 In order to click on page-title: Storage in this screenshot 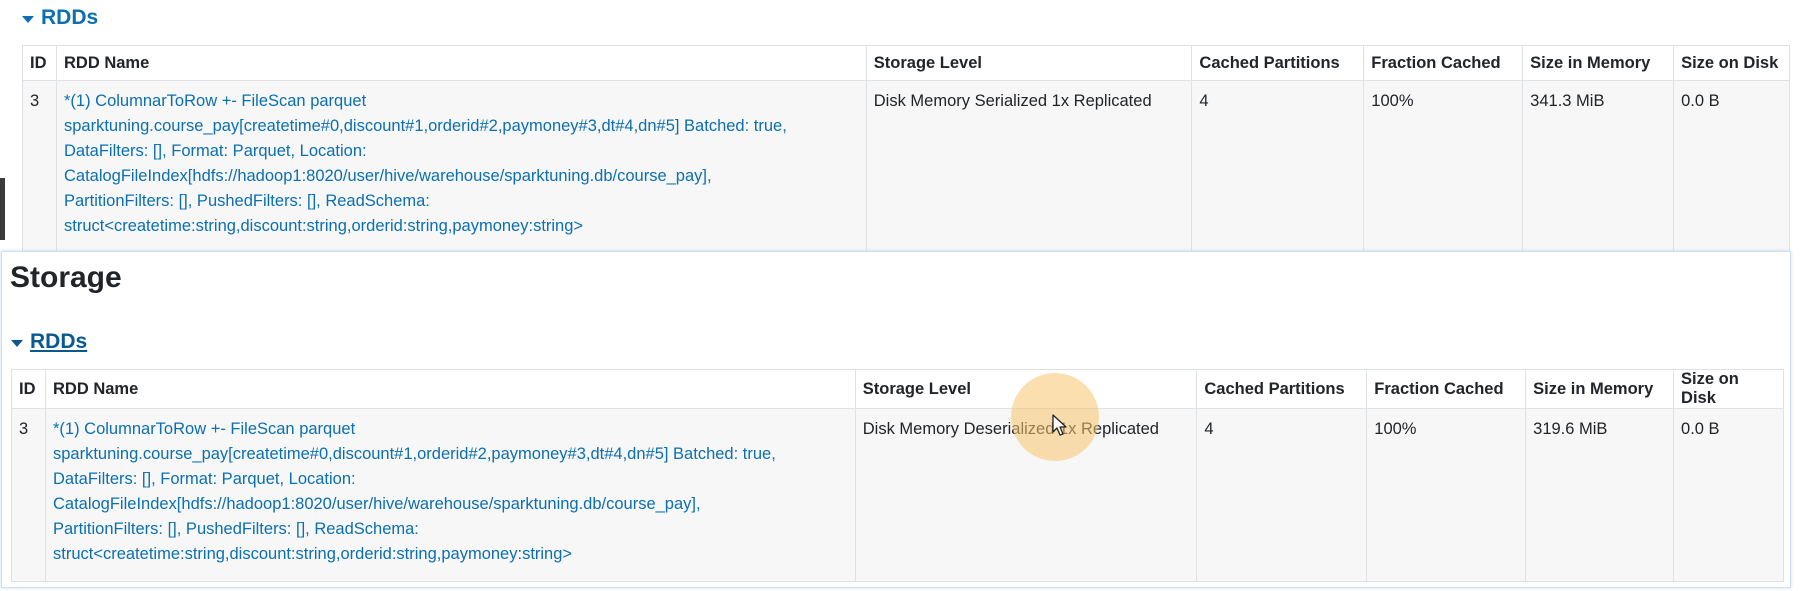, I will do `click(66, 277)`.